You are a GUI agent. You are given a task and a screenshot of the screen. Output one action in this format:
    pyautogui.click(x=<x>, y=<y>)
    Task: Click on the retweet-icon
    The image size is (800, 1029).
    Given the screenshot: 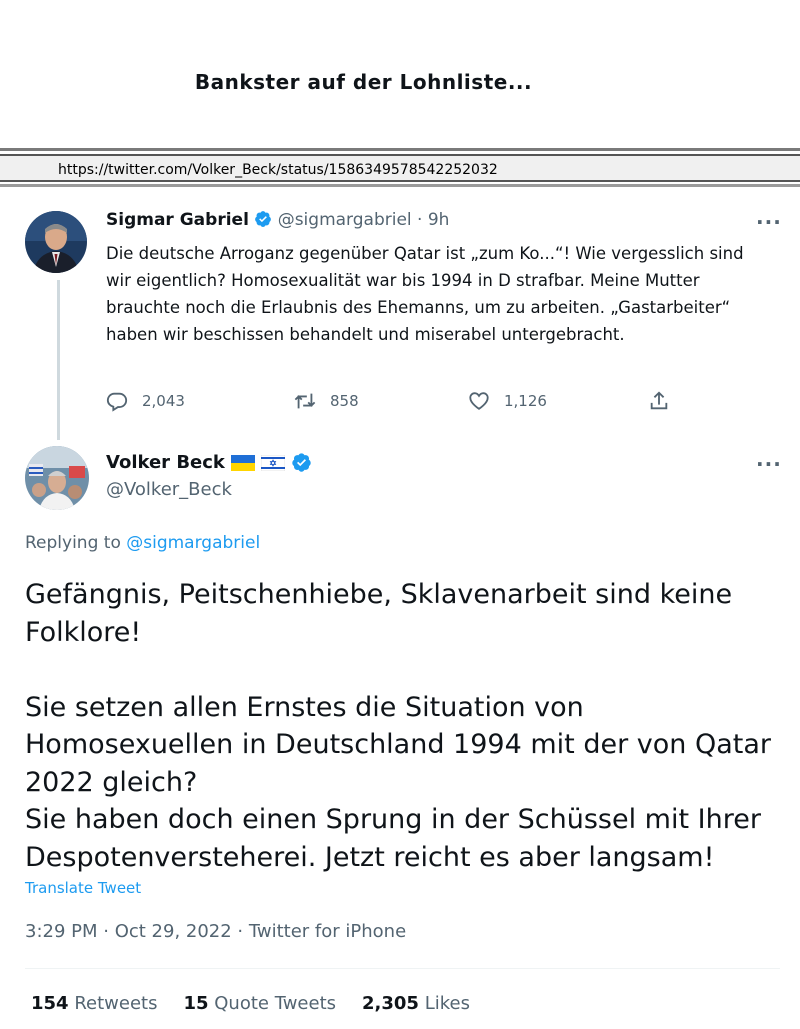 What is the action you would take?
    pyautogui.click(x=305, y=401)
    